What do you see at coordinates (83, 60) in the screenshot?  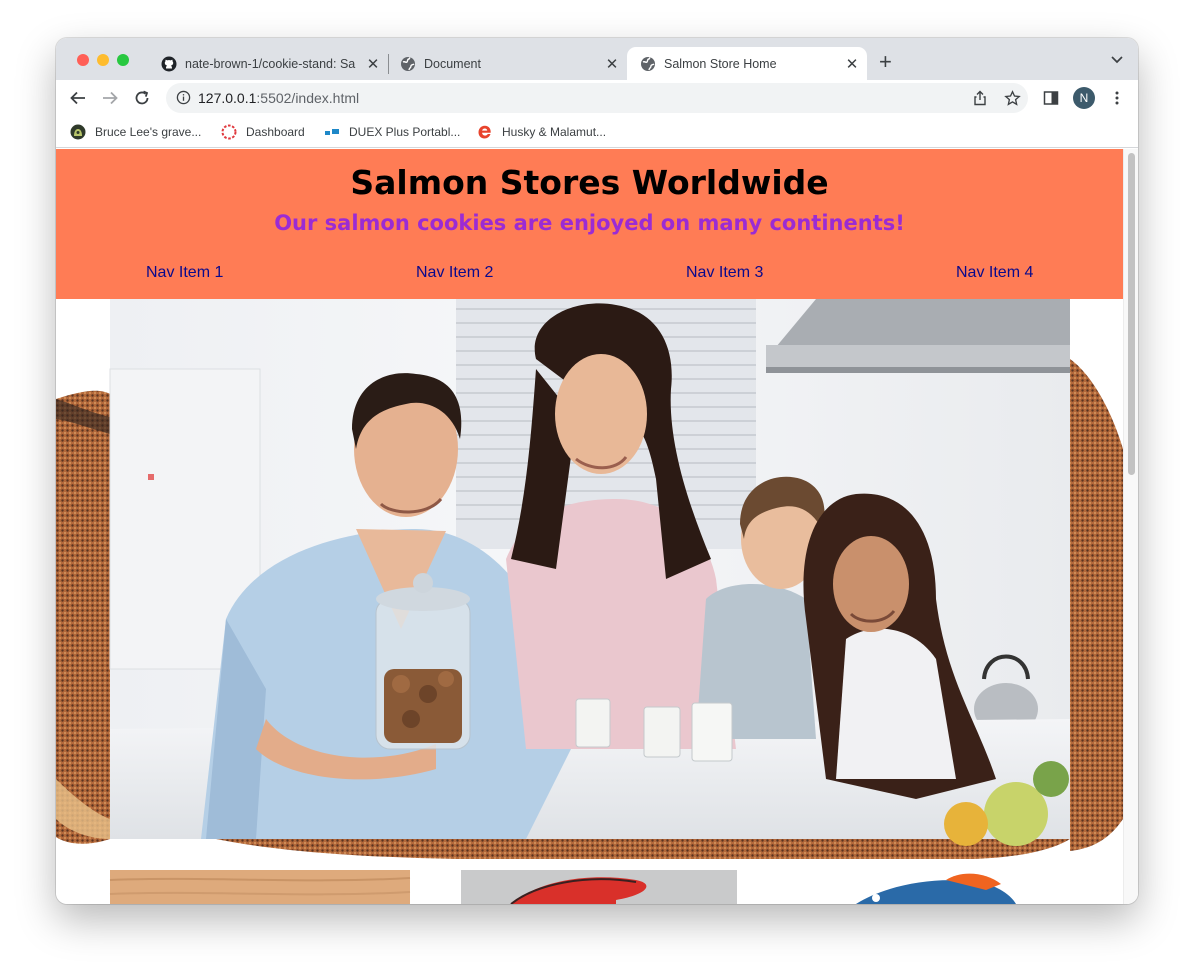 I see `close-window-button` at bounding box center [83, 60].